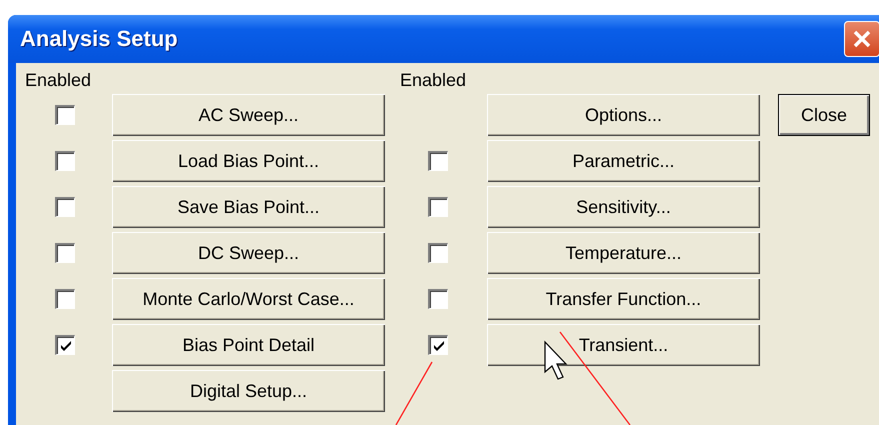 The image size is (879, 425). Describe the element at coordinates (861, 39) in the screenshot. I see `close-icon` at that location.